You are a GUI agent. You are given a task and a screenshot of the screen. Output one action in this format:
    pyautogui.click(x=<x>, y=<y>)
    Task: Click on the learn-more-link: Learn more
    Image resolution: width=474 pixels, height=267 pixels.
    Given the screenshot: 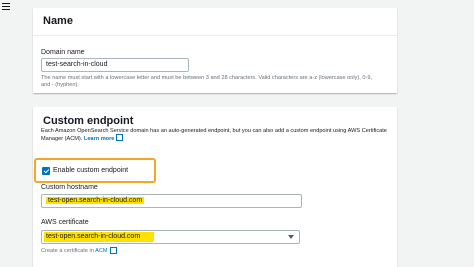 What is the action you would take?
    pyautogui.click(x=99, y=139)
    